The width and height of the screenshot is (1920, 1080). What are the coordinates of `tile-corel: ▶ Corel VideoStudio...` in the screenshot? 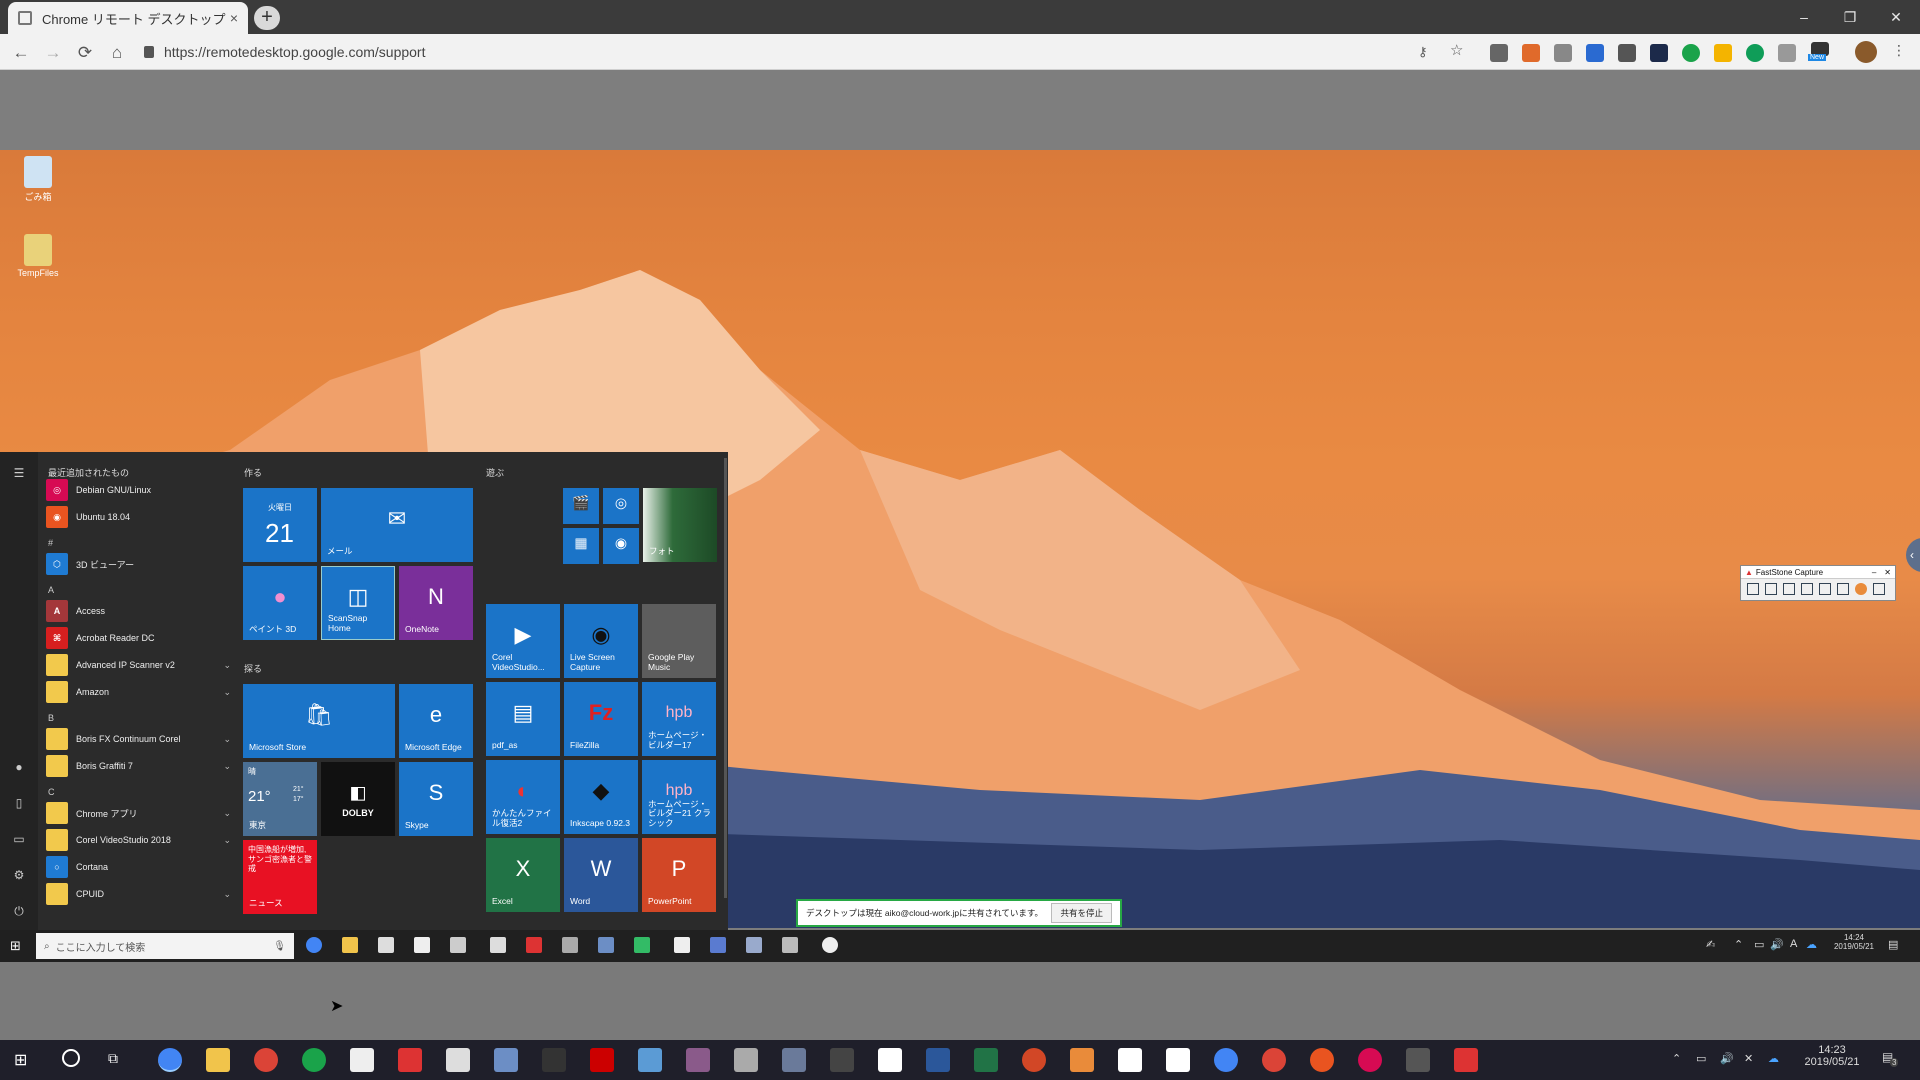 It's located at (523, 641).